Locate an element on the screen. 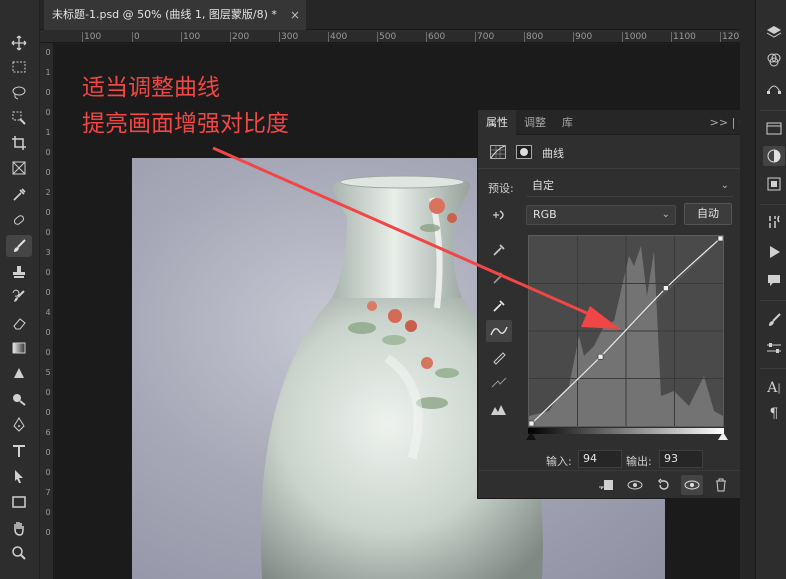 The height and width of the screenshot is (579, 786). white-point-eyedropper-icon is located at coordinates (499, 305).